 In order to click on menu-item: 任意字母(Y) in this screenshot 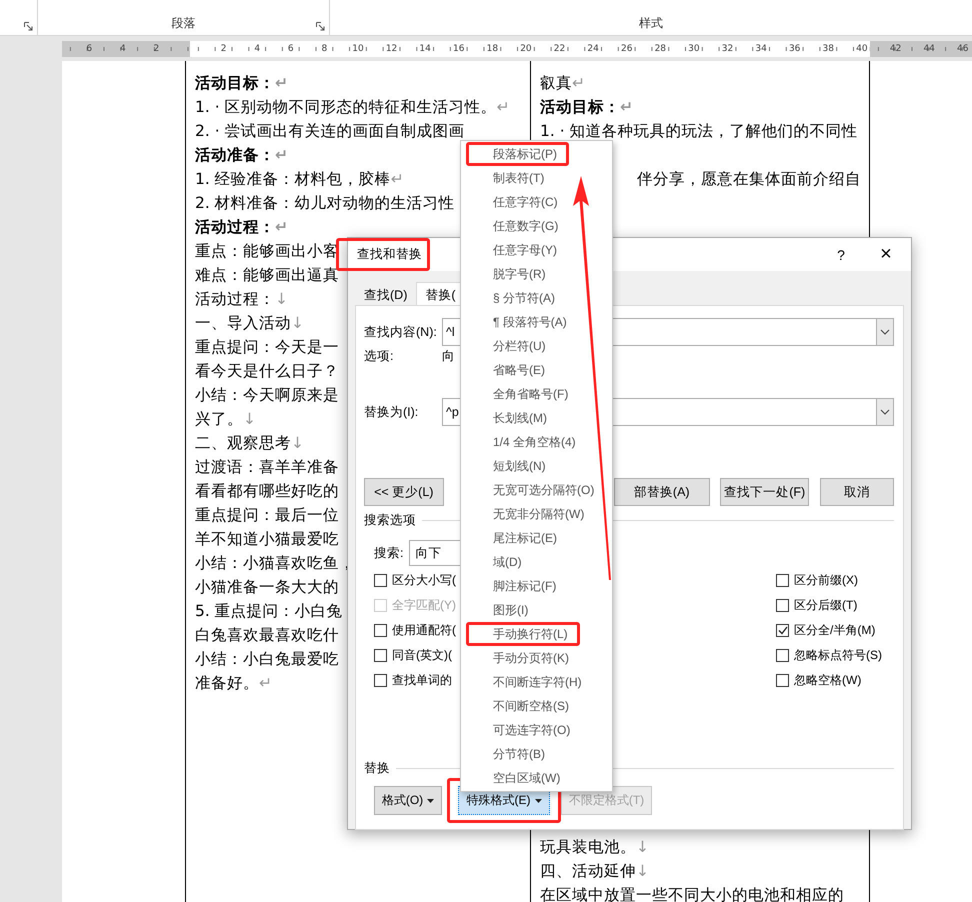, I will do `click(536, 250)`.